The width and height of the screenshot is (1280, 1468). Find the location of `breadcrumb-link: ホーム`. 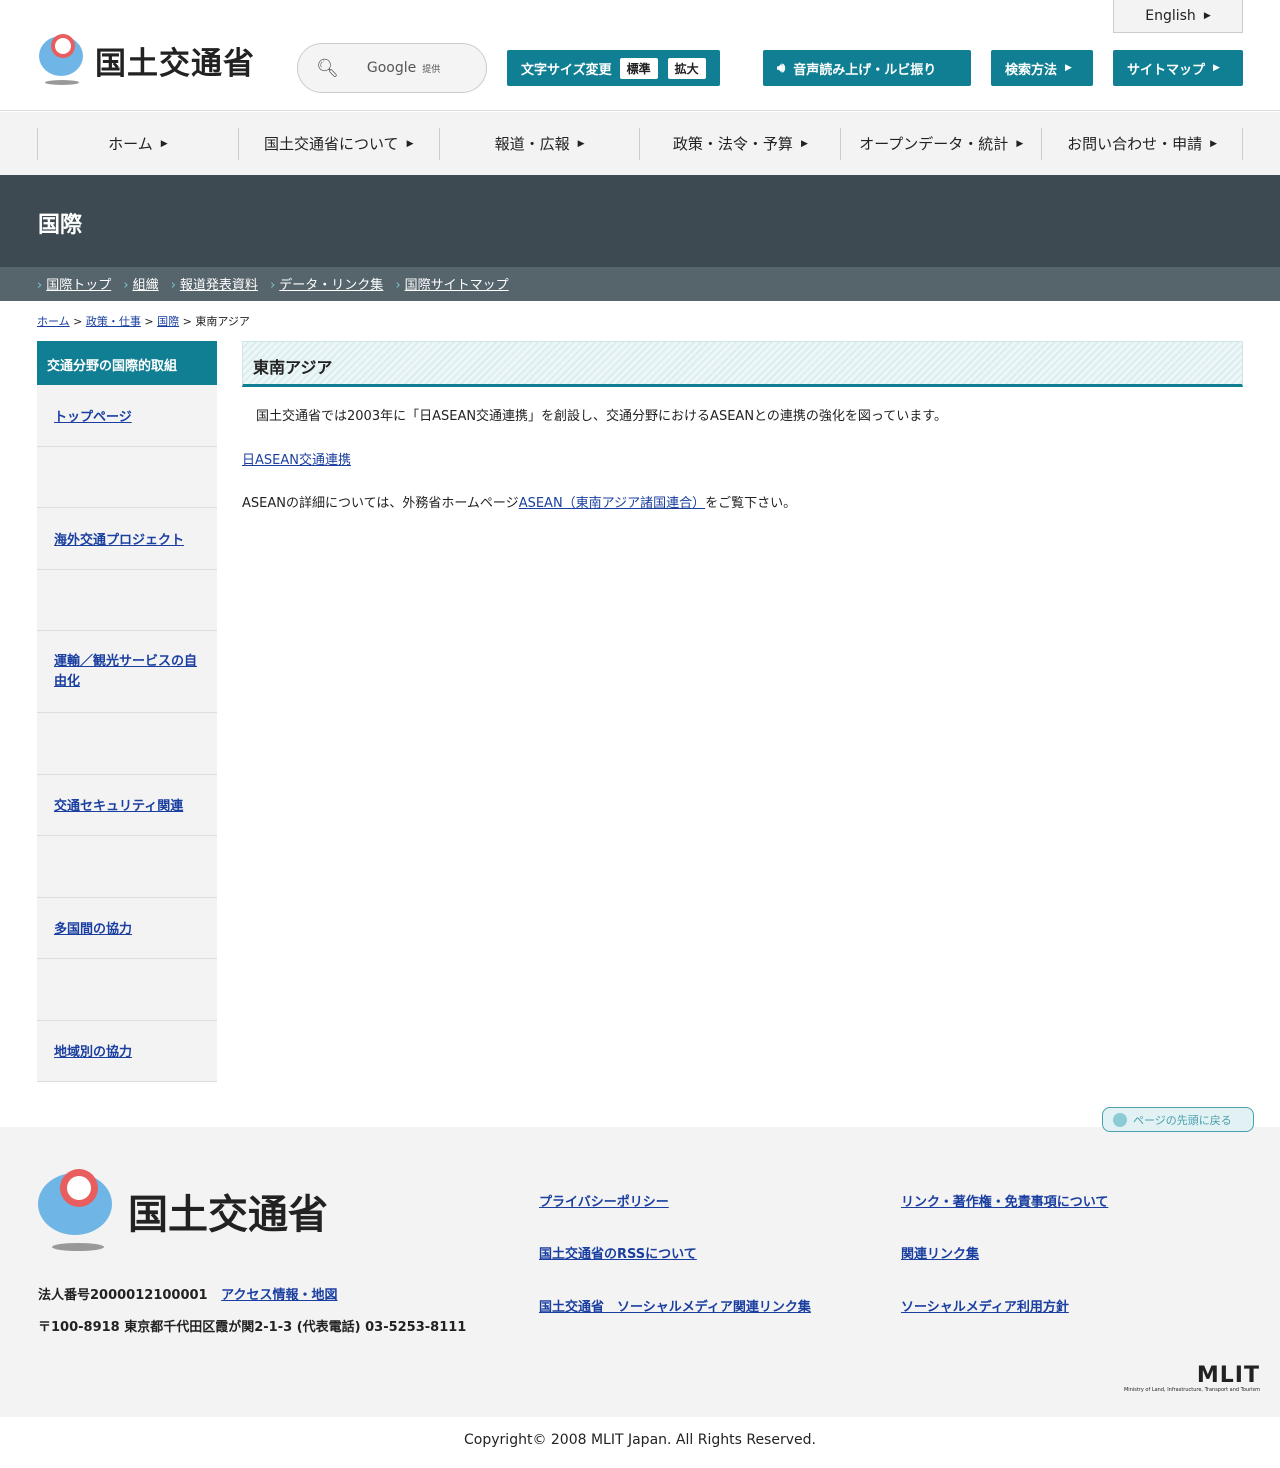

breadcrumb-link: ホーム is located at coordinates (53, 321).